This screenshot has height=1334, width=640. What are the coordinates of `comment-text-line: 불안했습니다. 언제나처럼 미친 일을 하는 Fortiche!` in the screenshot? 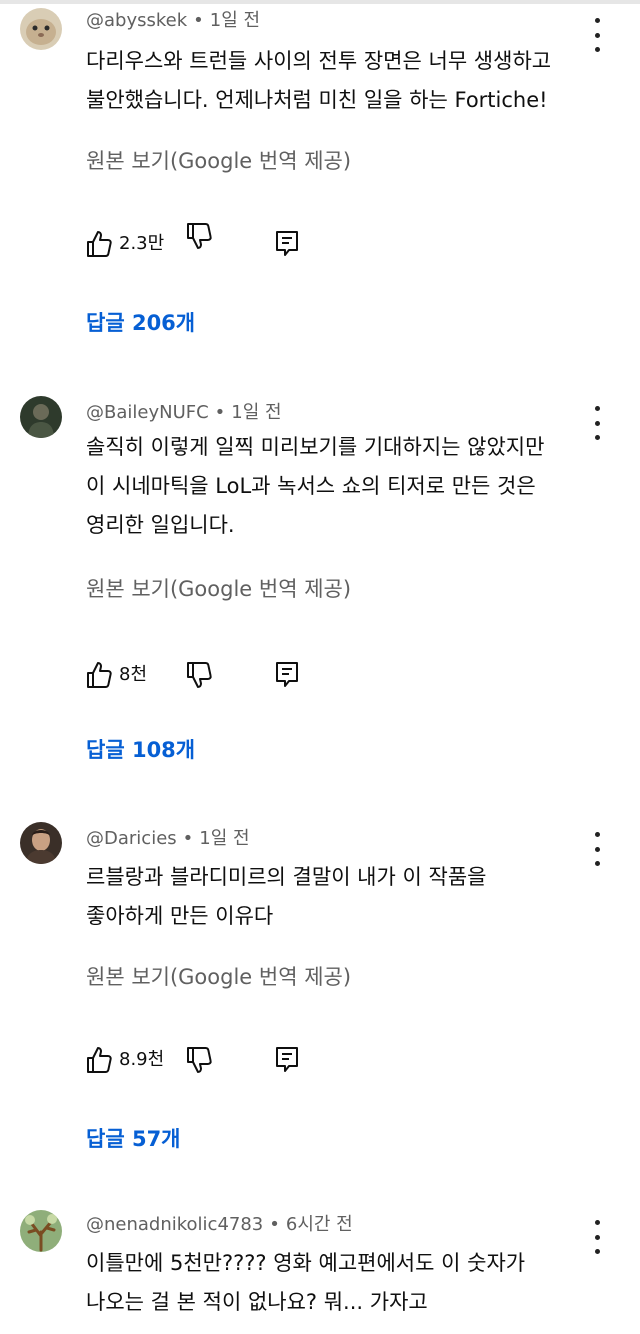 It's located at (317, 100).